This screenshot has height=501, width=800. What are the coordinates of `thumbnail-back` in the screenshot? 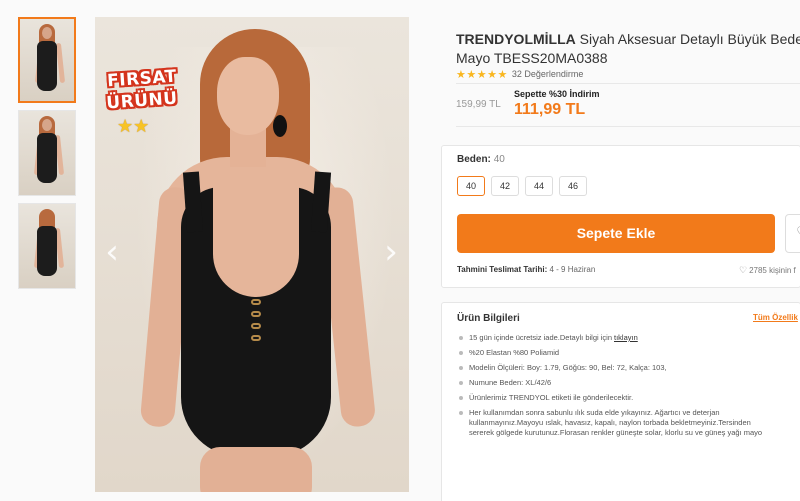 It's located at (47, 246).